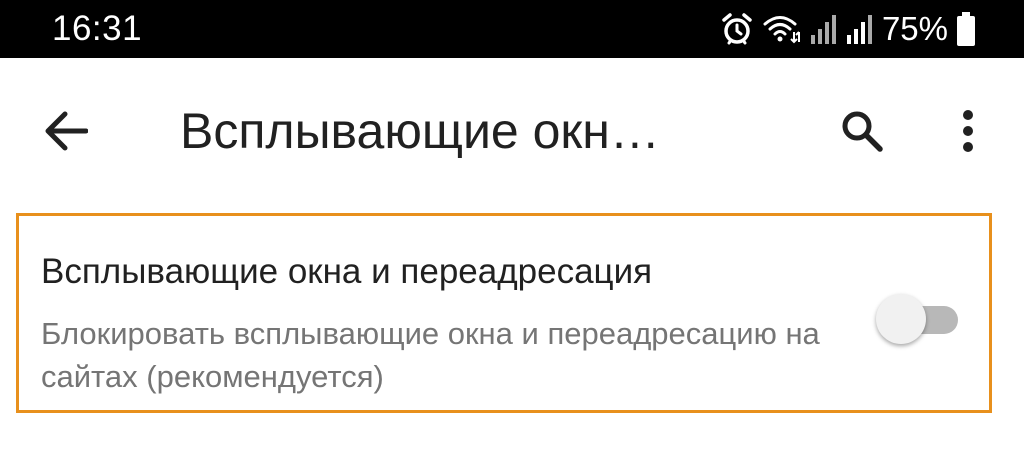 The image size is (1024, 473). What do you see at coordinates (901, 319) in the screenshot?
I see `toggle-thumb` at bounding box center [901, 319].